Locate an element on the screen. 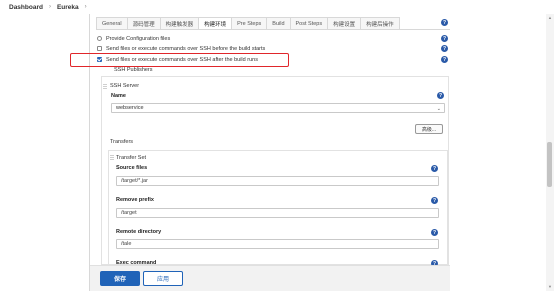  checkbox-icon is located at coordinates (99, 48).